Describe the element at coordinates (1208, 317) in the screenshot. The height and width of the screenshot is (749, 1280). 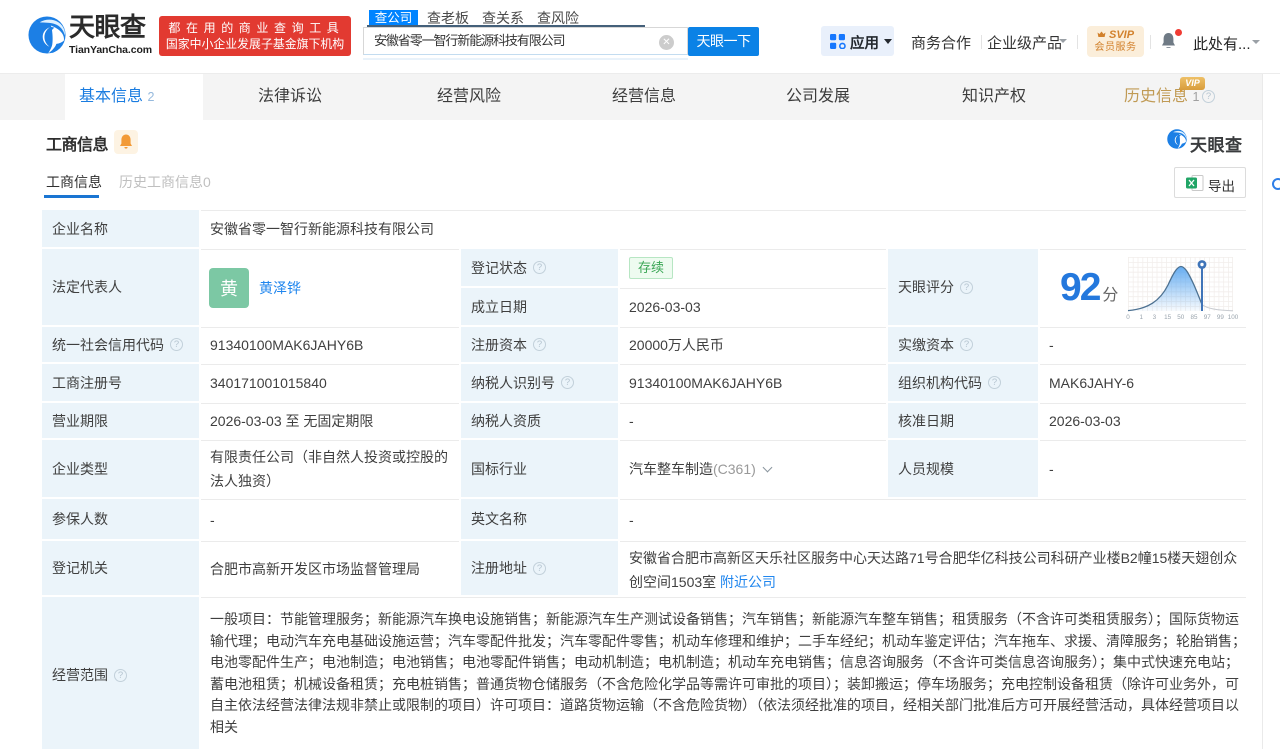
I see `svg-text: 97` at that location.